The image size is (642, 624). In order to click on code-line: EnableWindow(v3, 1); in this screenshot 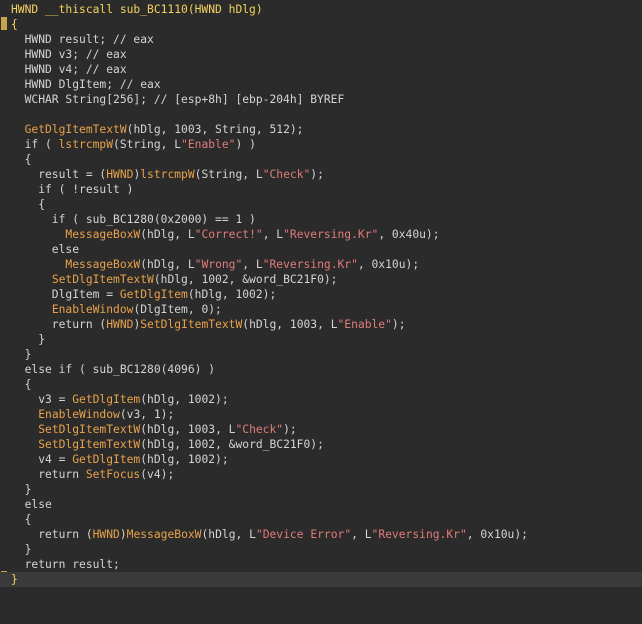, I will do `click(326, 414)`.